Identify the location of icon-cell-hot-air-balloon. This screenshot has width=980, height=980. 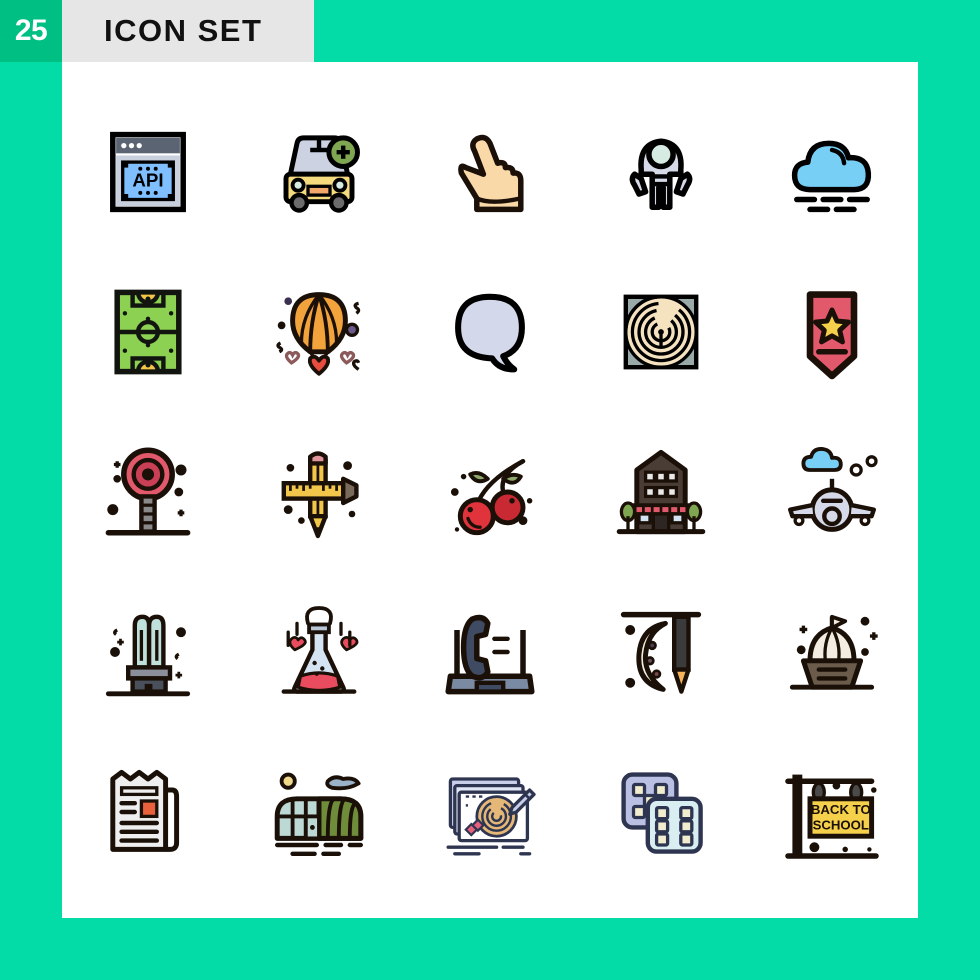
(318, 332).